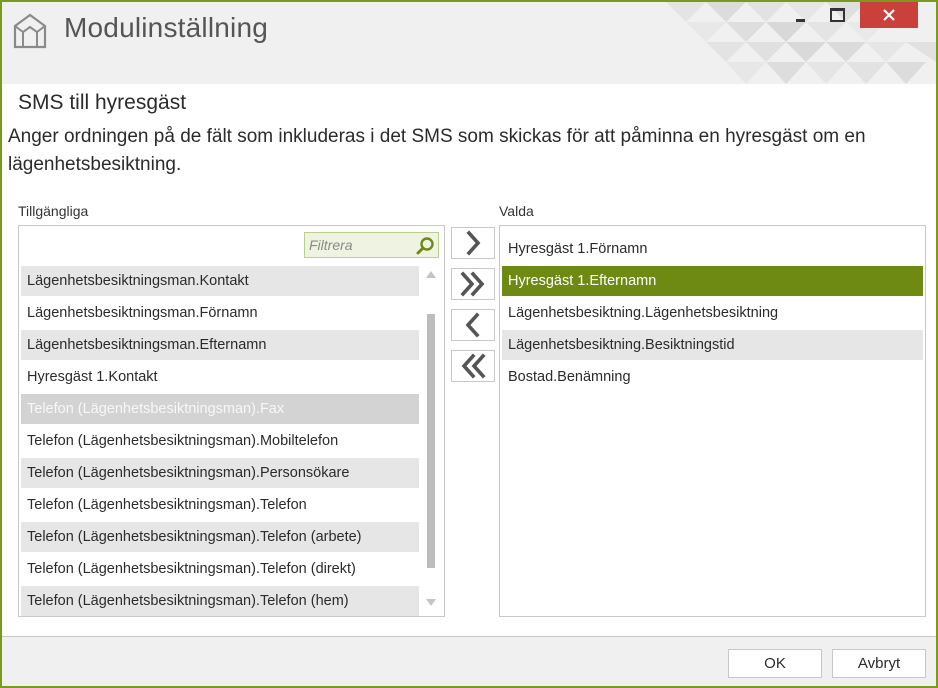  I want to click on dialog-footer: OK Avbryt, so click(469, 661).